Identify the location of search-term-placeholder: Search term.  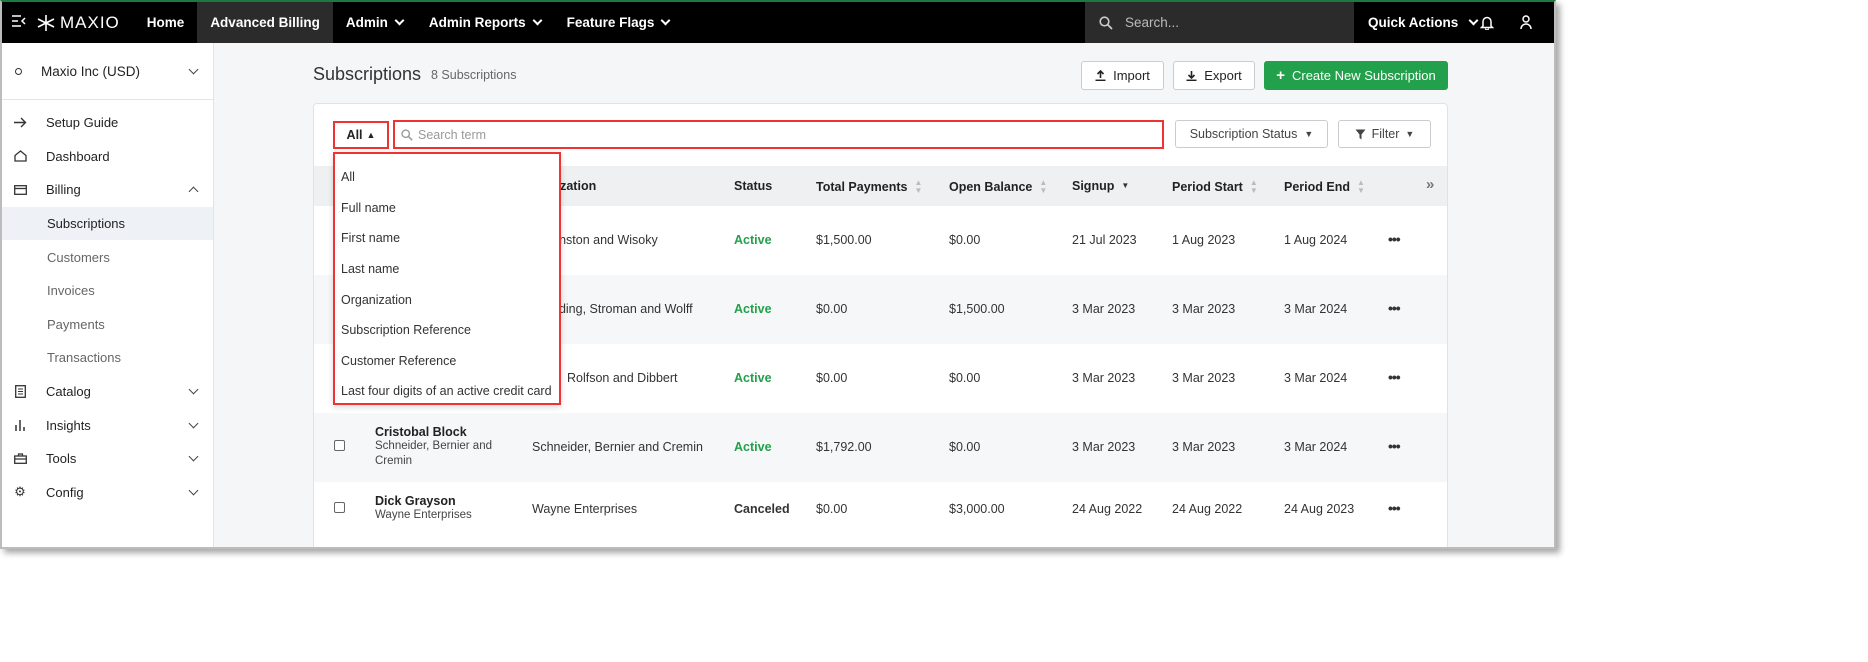
(452, 134).